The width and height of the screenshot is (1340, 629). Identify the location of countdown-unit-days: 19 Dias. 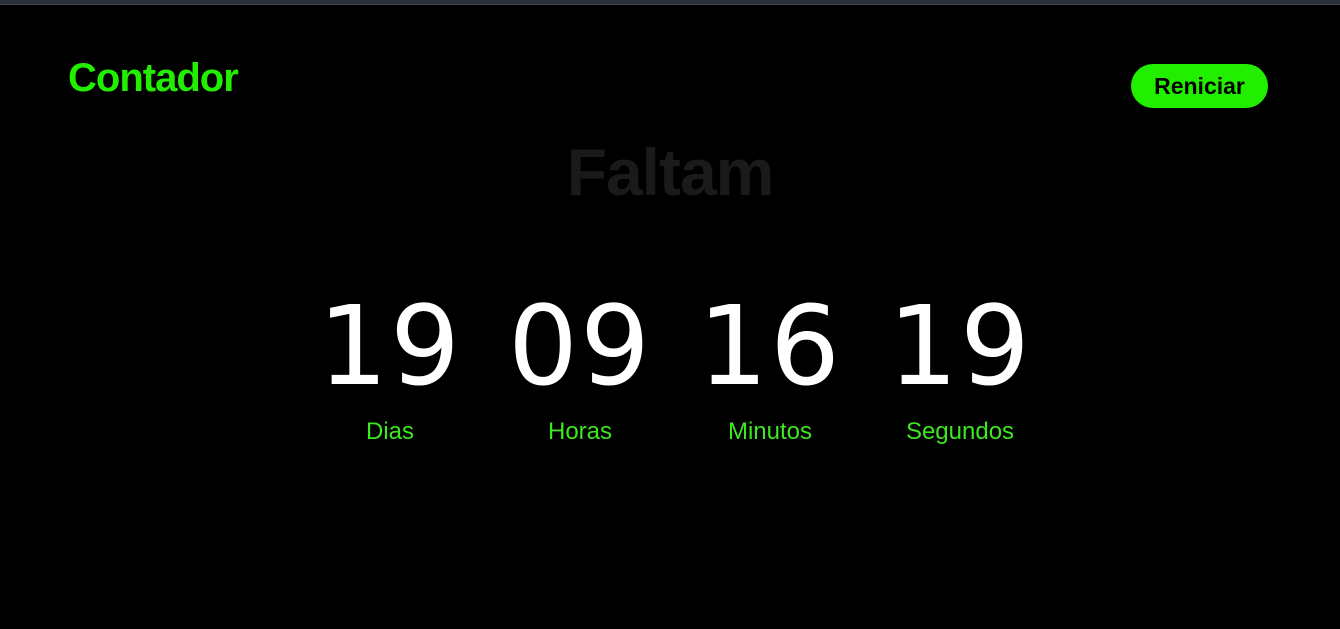
(390, 368).